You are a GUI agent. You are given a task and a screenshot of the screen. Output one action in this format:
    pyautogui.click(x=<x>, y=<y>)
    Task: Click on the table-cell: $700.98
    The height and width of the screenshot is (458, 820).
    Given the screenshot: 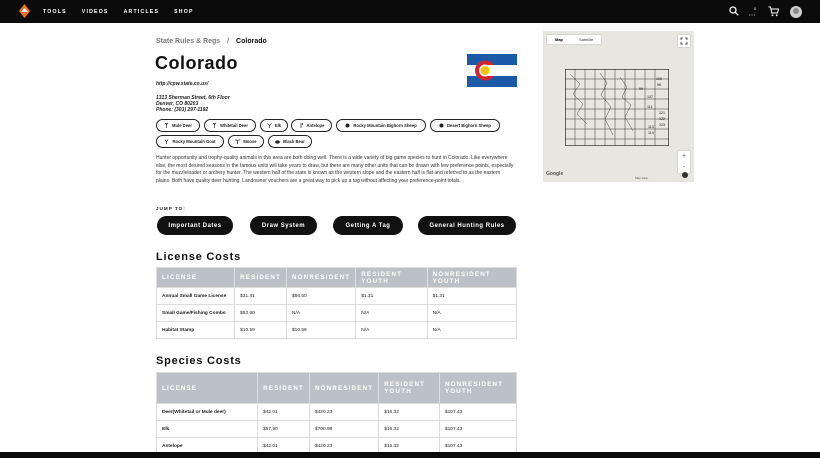 What is the action you would take?
    pyautogui.click(x=344, y=429)
    